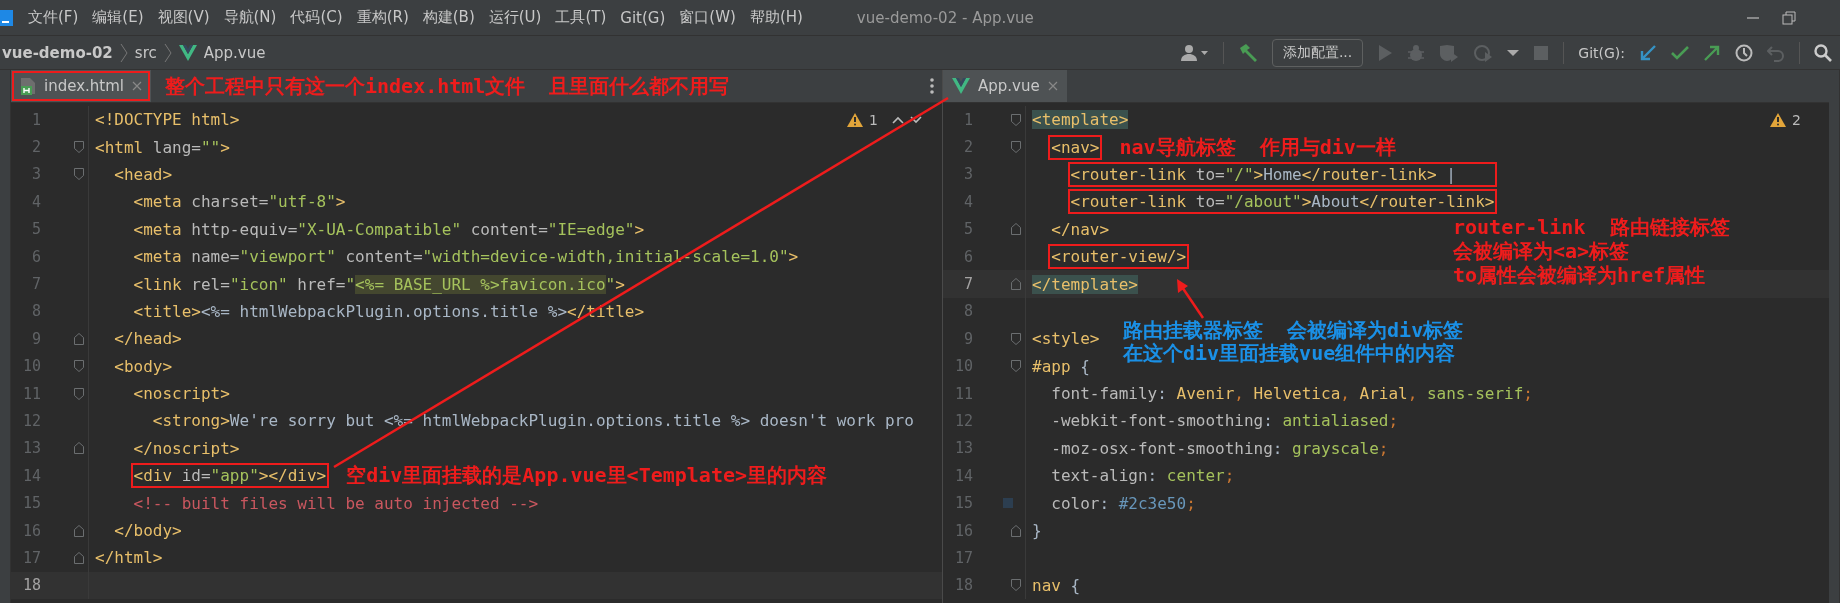 The image size is (1840, 603). I want to click on more-vertical-icon, so click(932, 86).